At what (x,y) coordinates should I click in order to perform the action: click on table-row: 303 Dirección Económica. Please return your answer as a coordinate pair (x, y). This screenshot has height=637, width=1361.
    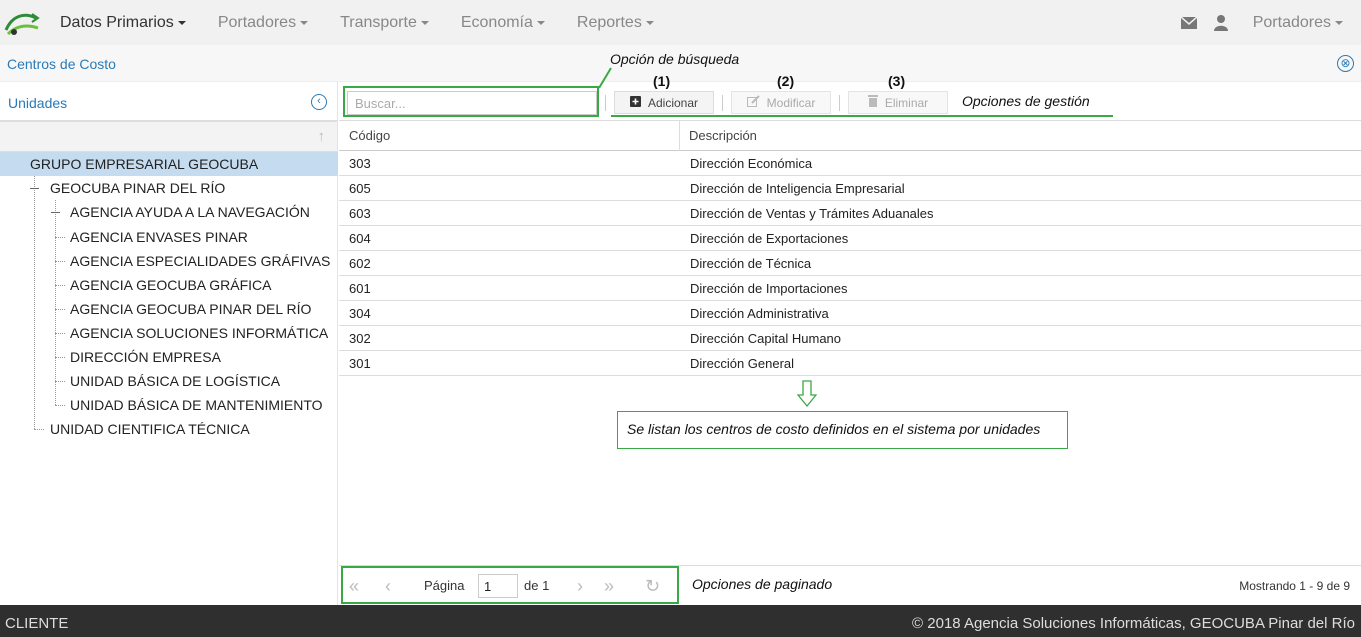
    Looking at the image, I should click on (850, 163).